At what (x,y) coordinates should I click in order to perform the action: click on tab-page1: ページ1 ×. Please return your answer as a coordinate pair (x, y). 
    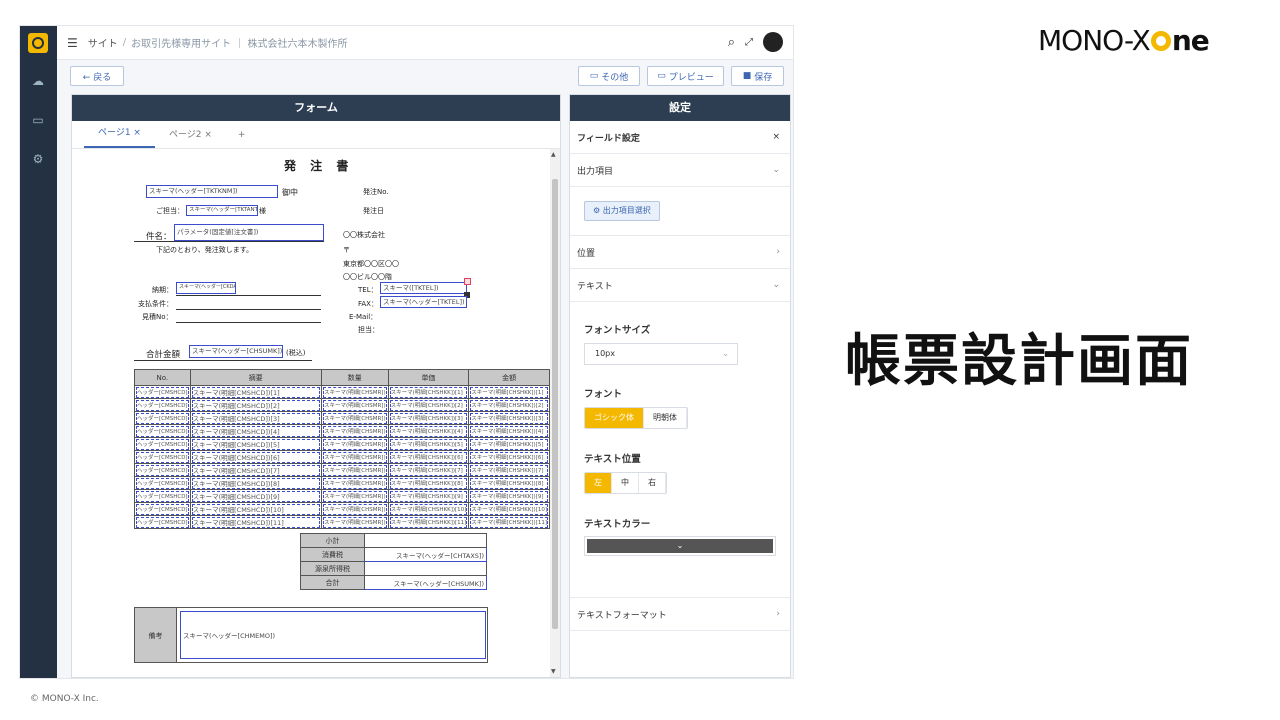
    Looking at the image, I should click on (119, 136).